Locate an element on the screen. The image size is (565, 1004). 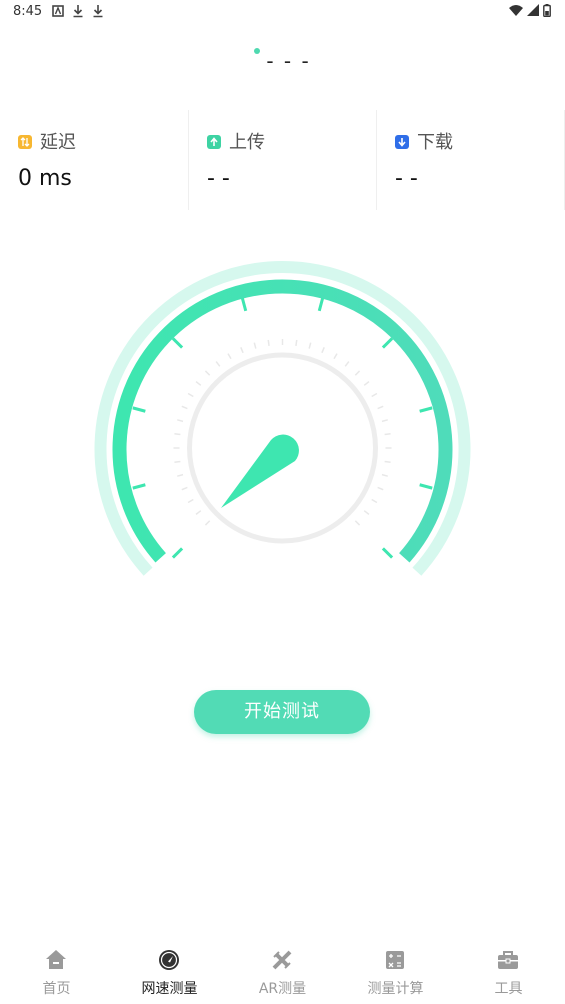
server-selector: - - - is located at coordinates (282, 60).